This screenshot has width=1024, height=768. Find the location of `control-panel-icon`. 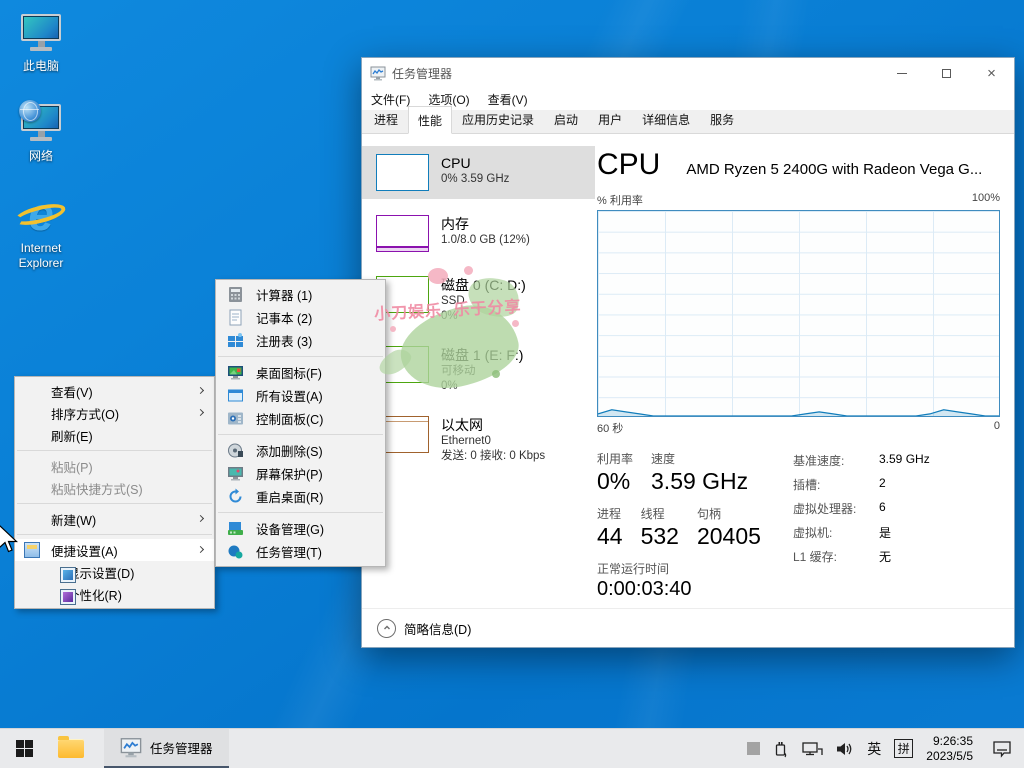

control-panel-icon is located at coordinates (235, 418).